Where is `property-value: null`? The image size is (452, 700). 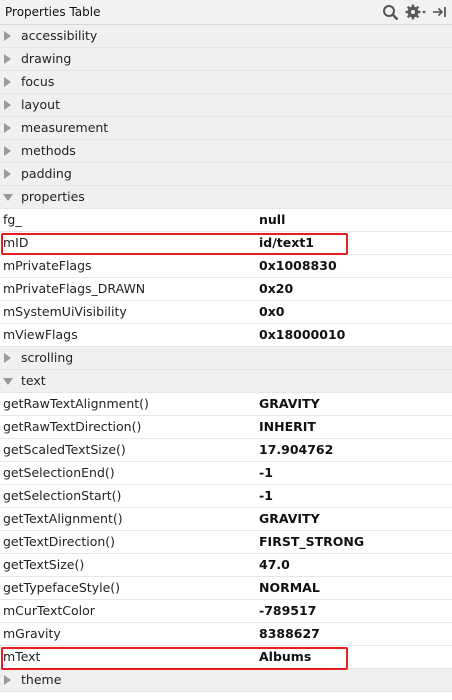
property-value: null is located at coordinates (272, 219).